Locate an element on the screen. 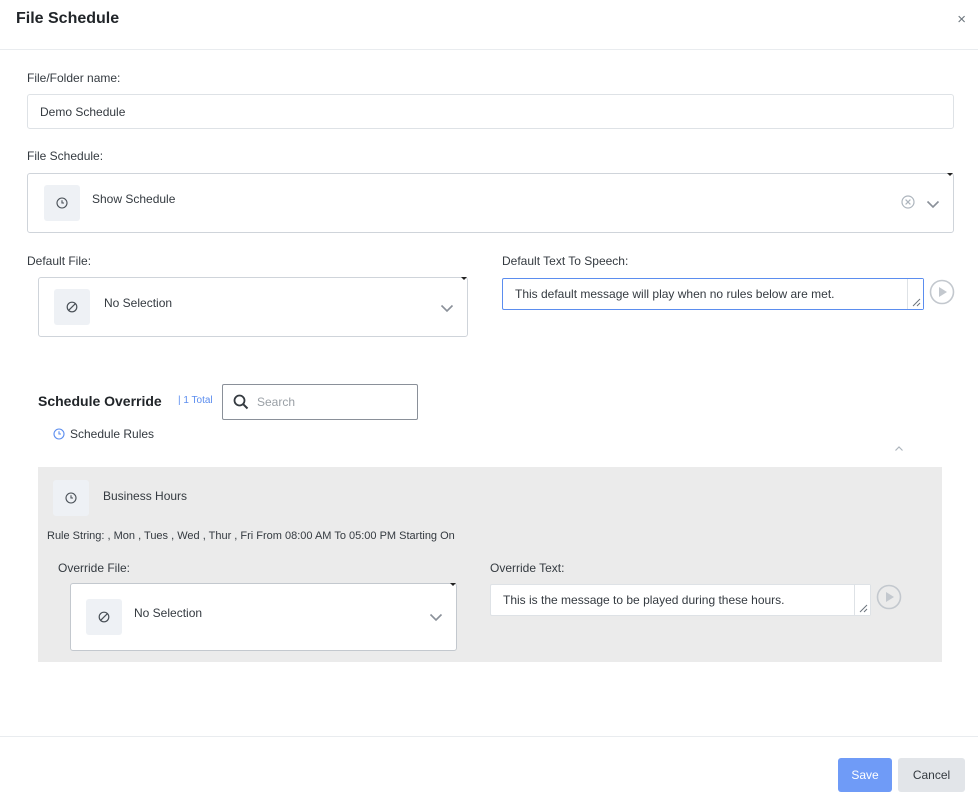 The height and width of the screenshot is (804, 978). rule-name: Business Hours is located at coordinates (145, 496).